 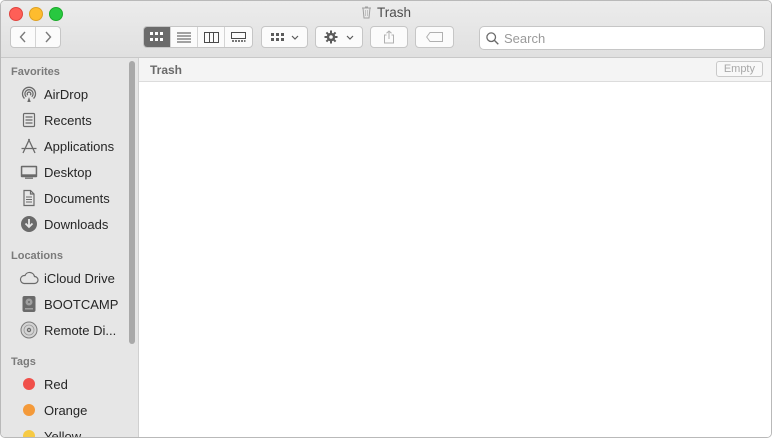 I want to click on sidebar-item-label: Desktop, so click(x=68, y=172).